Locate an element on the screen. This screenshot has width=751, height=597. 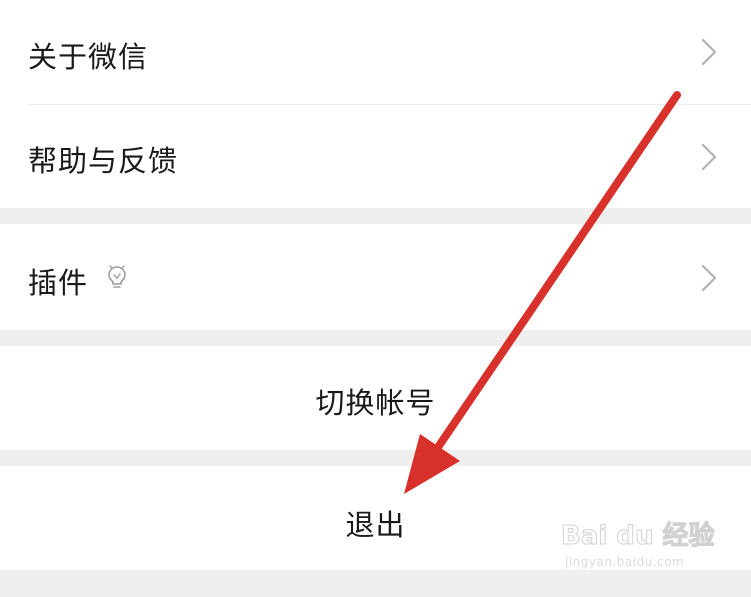
about-wechat-label: 关于微信 is located at coordinates (88, 57).